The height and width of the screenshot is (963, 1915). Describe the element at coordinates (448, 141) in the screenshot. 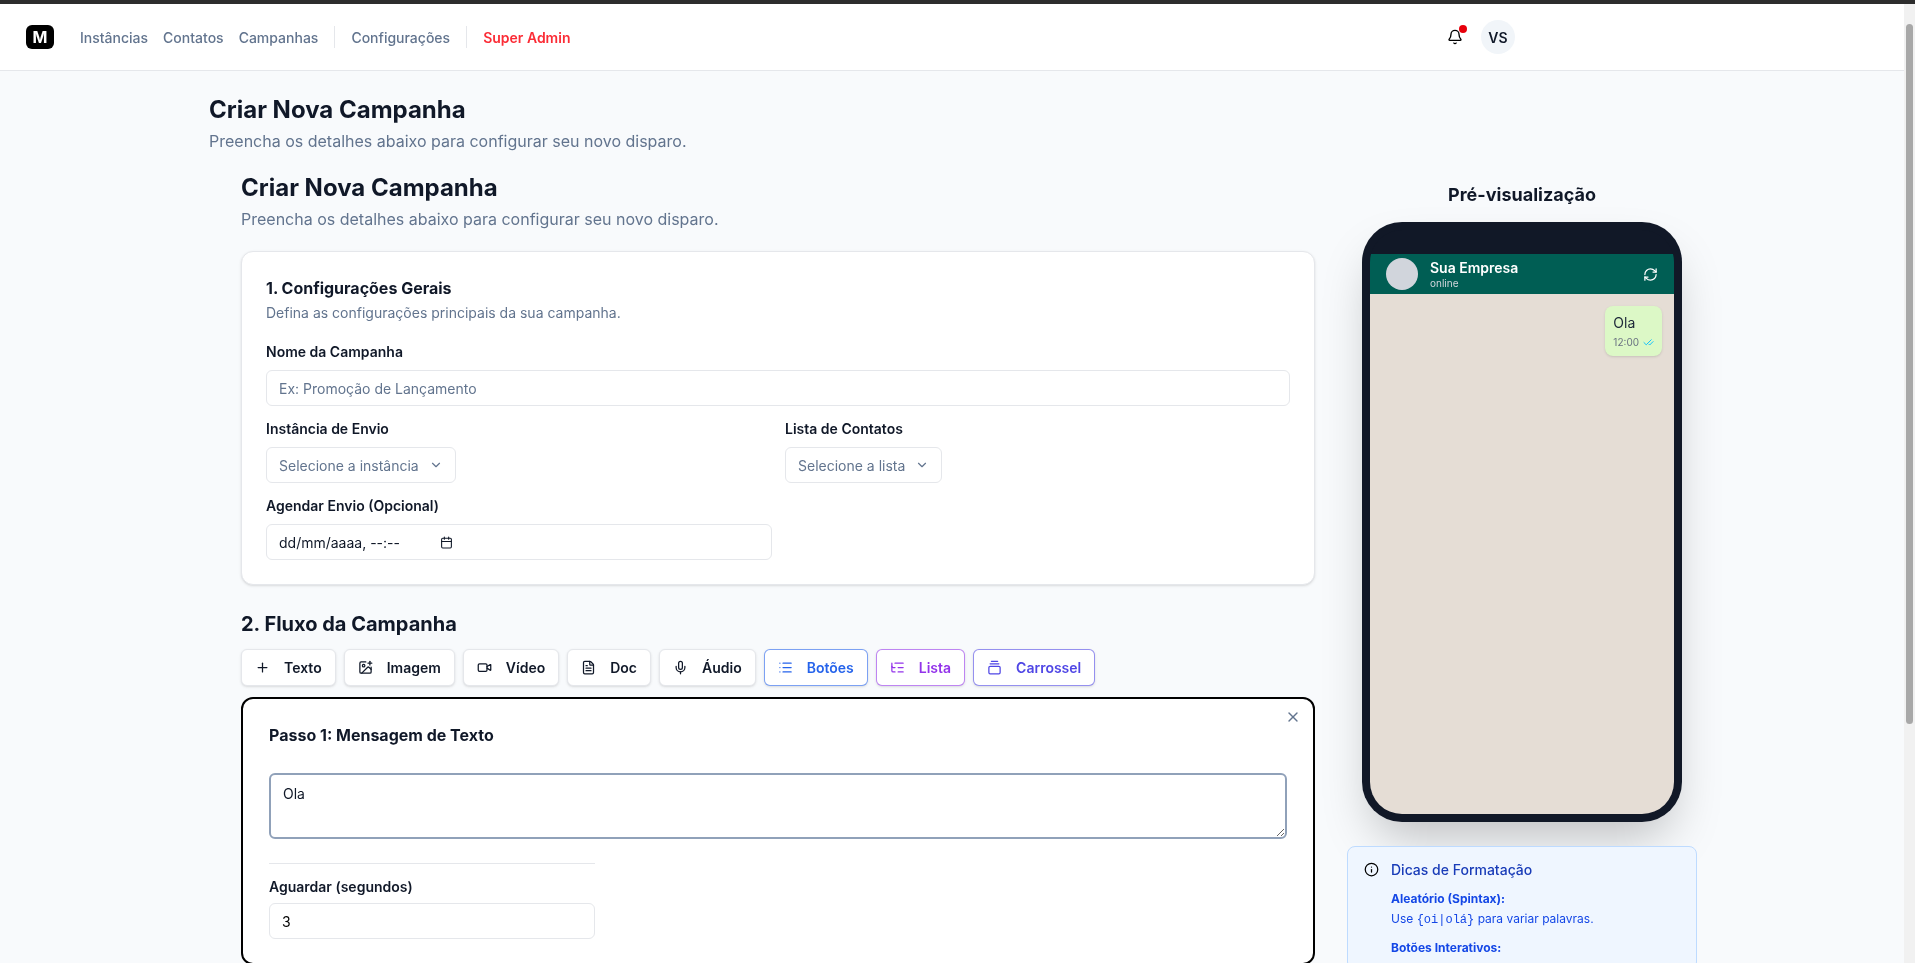

I see `page-subtitle: Preencha os detalhes abaixo para configurar seu novo disparo.` at that location.